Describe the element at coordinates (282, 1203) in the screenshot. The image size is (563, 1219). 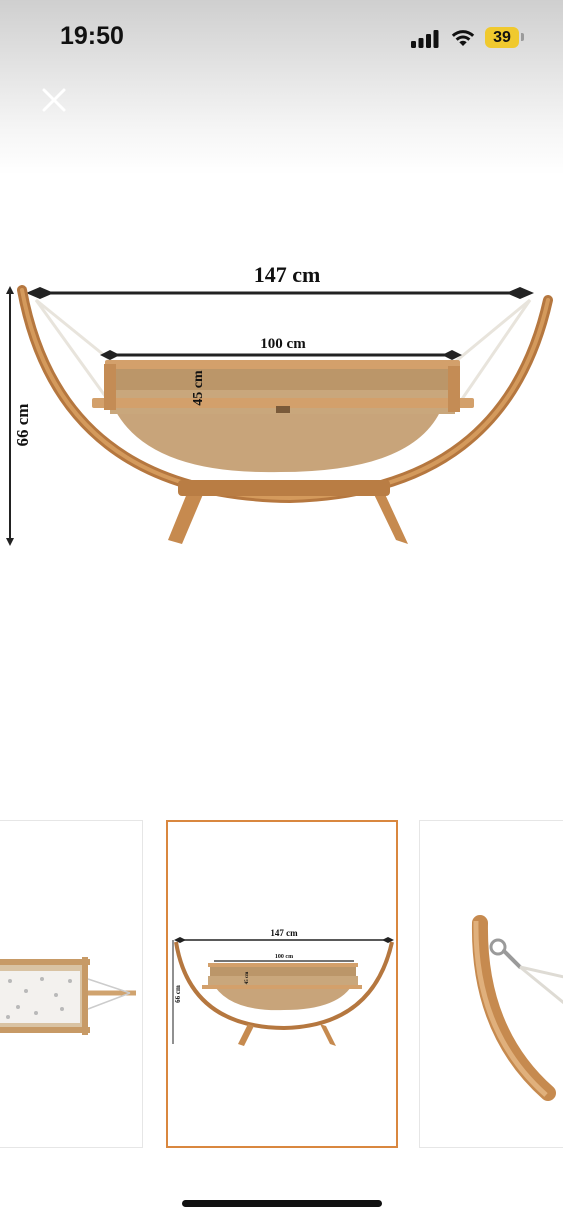
I see `home-indicator` at that location.